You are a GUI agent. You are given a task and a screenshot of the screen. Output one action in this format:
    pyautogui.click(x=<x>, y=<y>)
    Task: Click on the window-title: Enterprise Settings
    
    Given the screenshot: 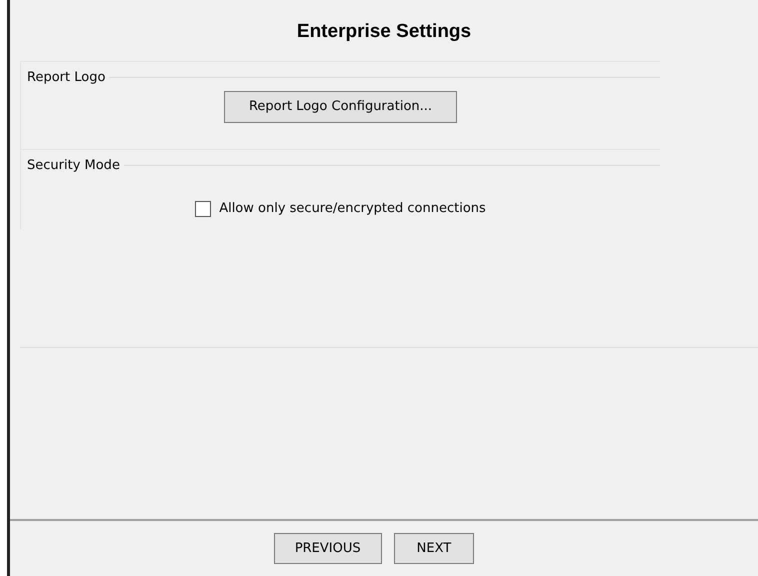 What is the action you would take?
    pyautogui.click(x=384, y=32)
    